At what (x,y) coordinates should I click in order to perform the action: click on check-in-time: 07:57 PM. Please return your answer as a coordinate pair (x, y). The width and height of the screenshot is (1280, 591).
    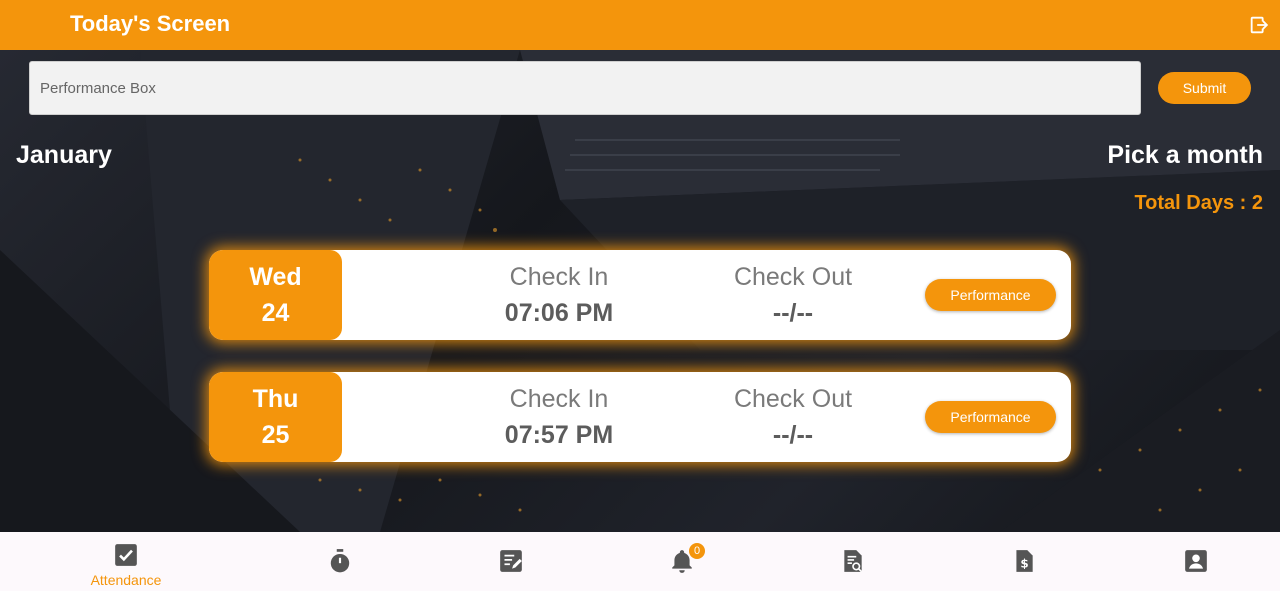
    Looking at the image, I should click on (559, 435).